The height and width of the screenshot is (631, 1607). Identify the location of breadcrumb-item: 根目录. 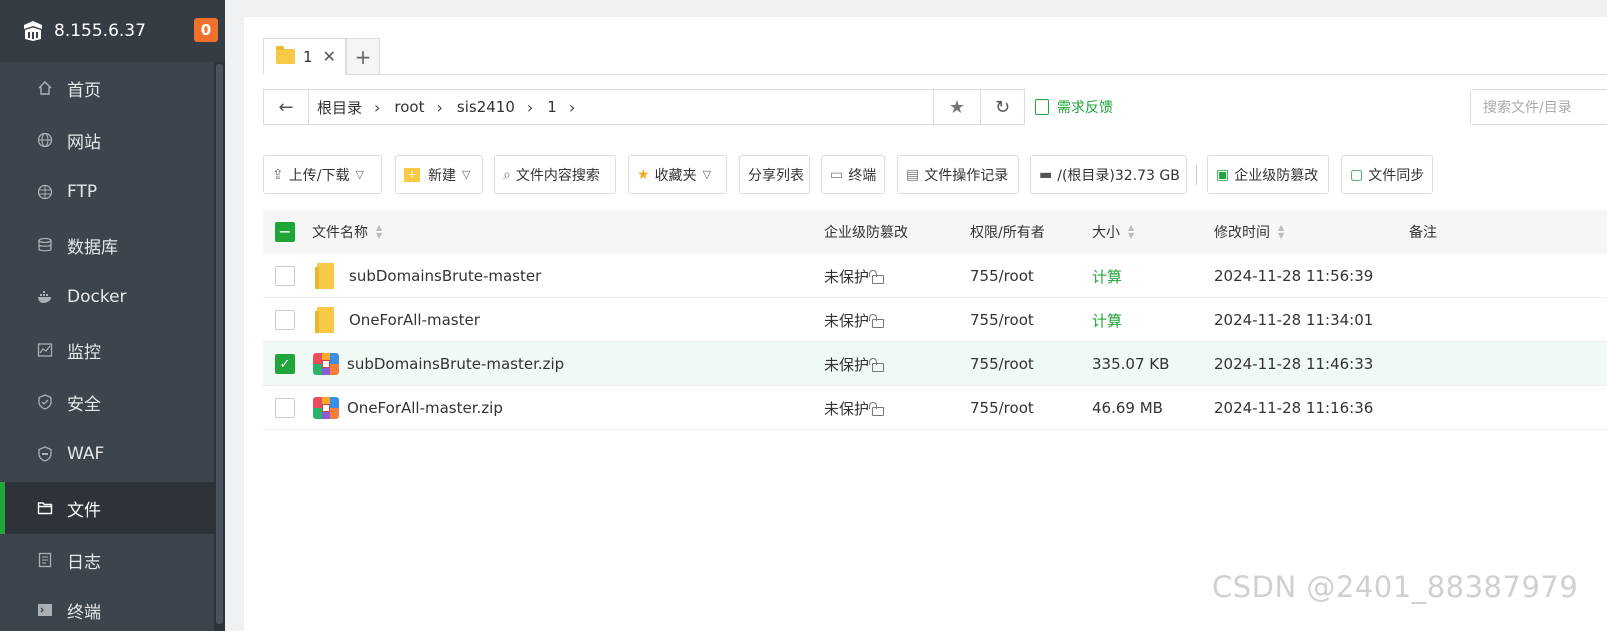
(339, 107).